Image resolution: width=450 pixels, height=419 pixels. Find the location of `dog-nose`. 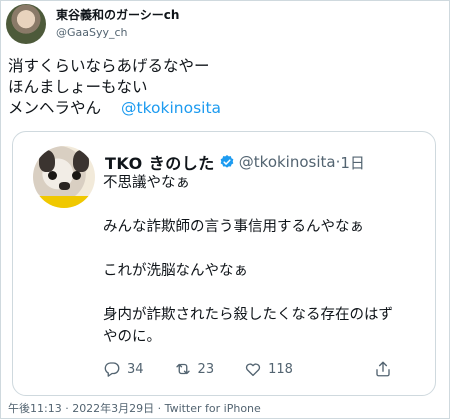

dog-nose is located at coordinates (64, 186).